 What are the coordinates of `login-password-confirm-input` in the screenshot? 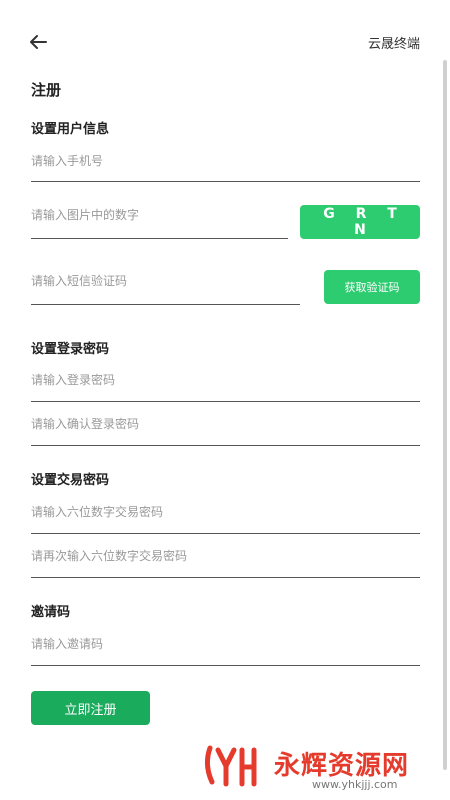 It's located at (225, 424).